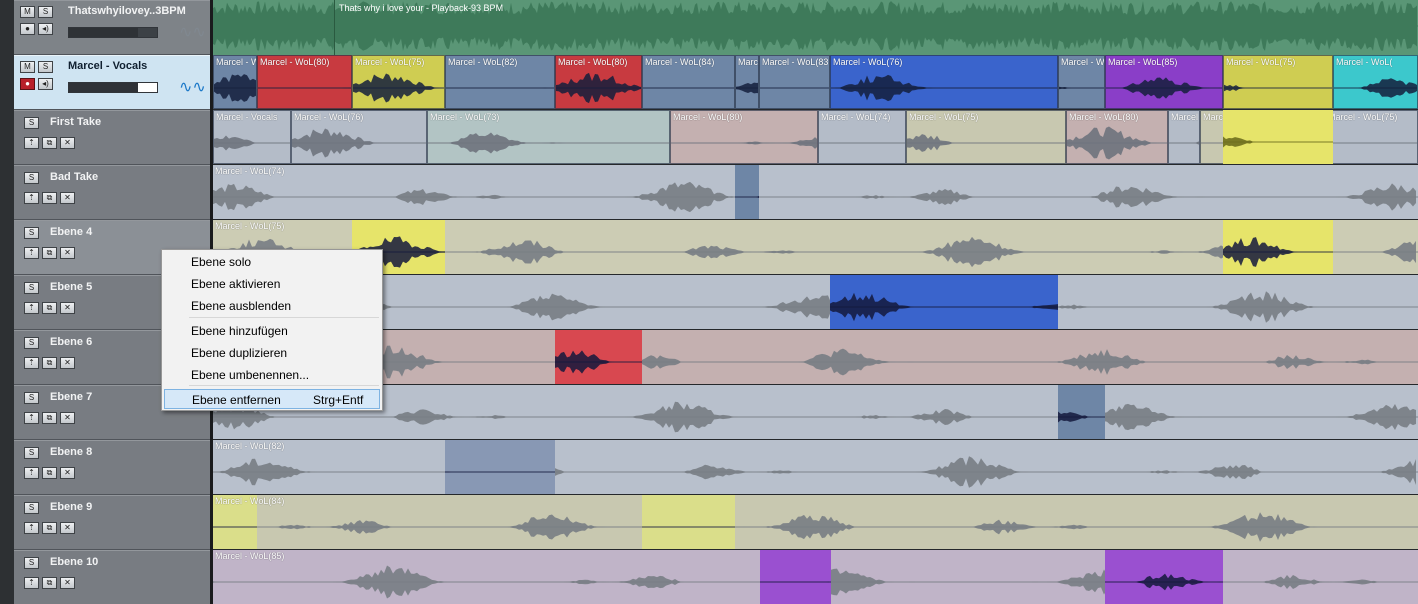  I want to click on take-clip: Marcel - WoL(74), so click(862, 137).